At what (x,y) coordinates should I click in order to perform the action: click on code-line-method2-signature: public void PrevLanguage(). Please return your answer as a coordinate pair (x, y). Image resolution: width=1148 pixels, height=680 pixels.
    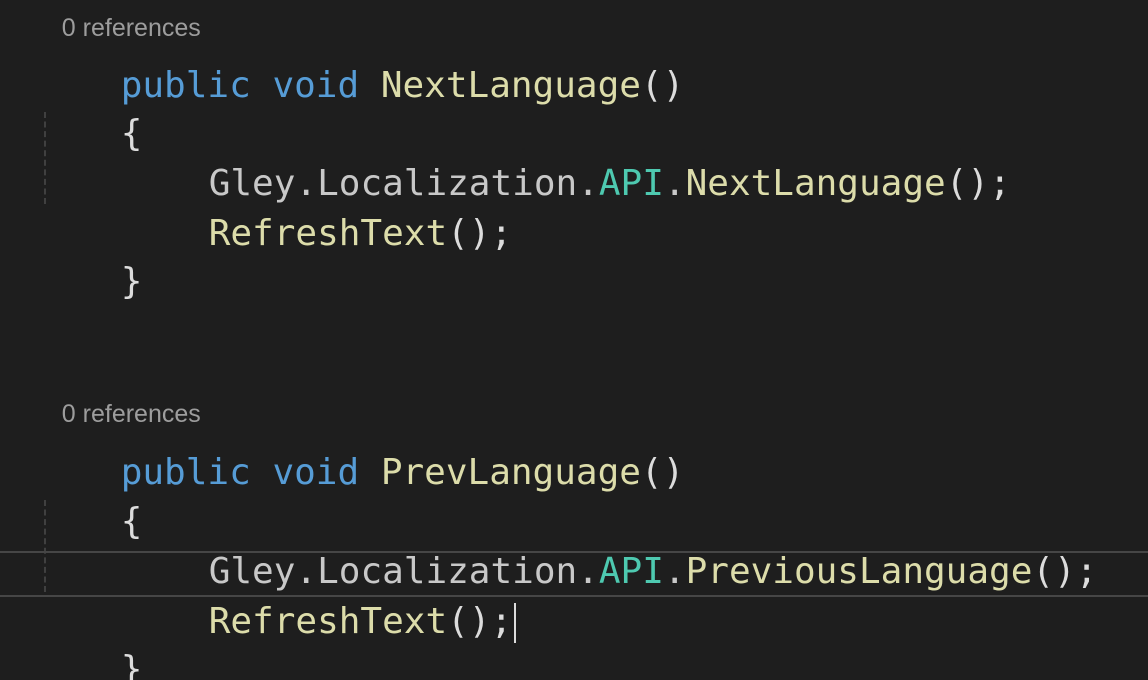
    Looking at the image, I should click on (359, 447).